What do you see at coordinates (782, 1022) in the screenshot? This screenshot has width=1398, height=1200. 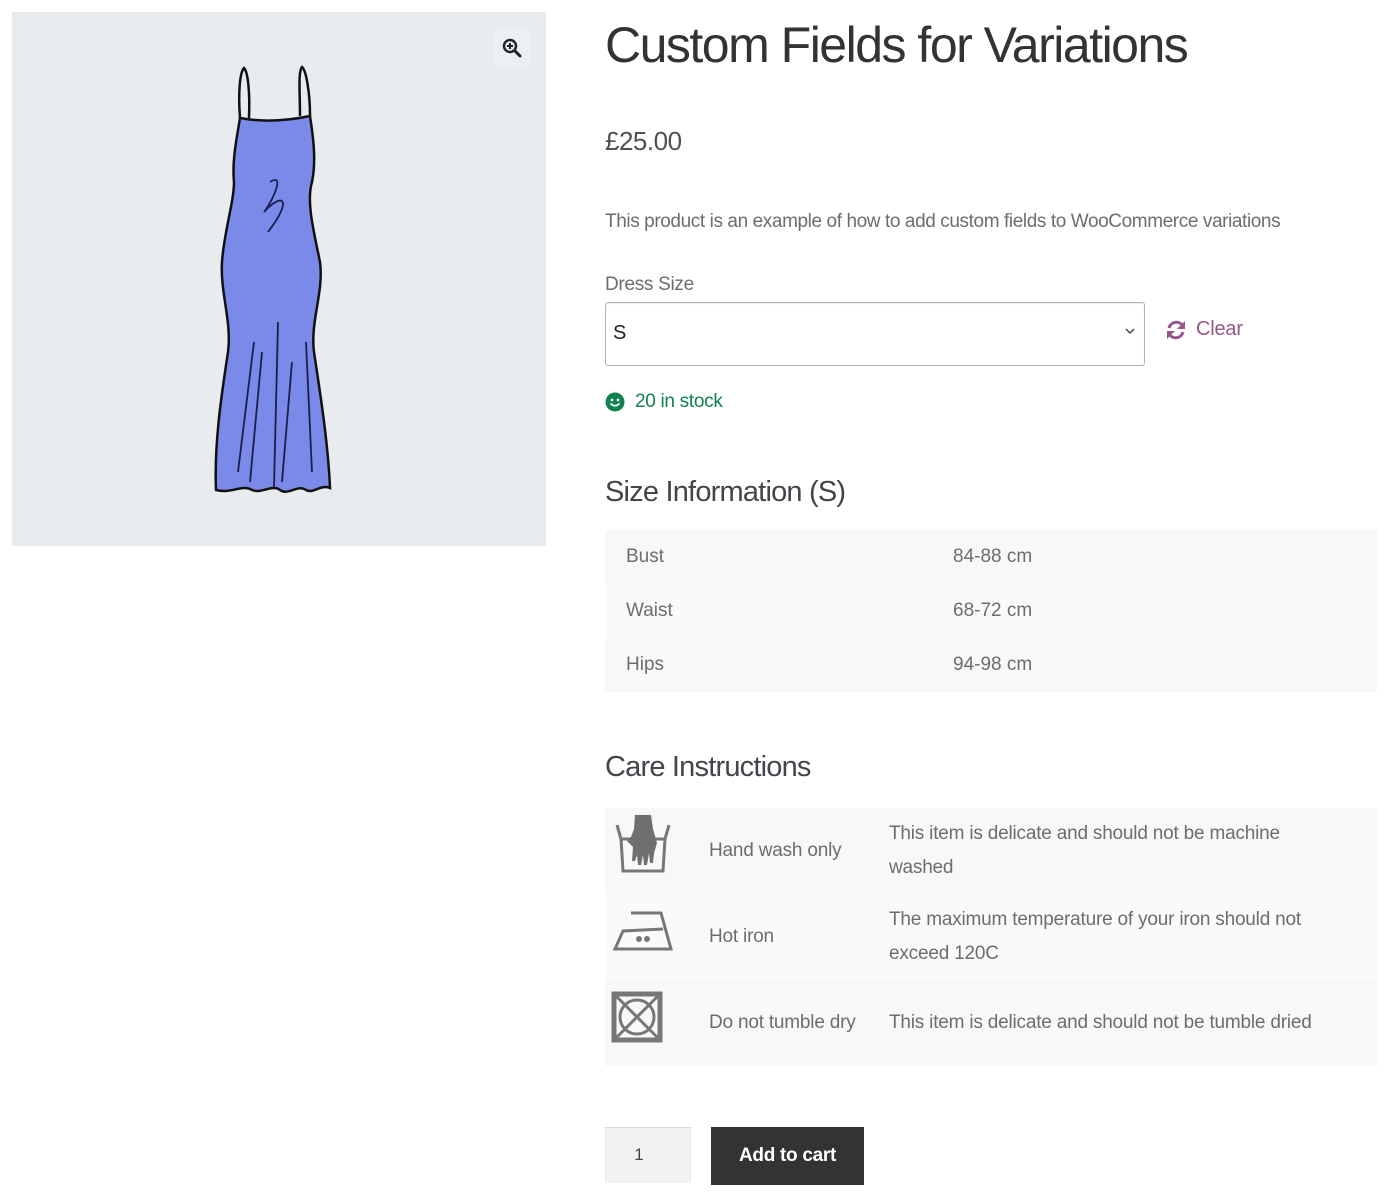 I see `care-name: Do not tumble dry` at bounding box center [782, 1022].